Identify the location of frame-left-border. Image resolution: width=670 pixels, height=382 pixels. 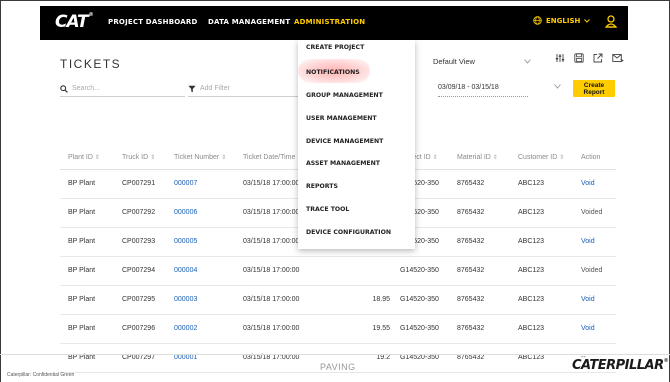
(0, 191).